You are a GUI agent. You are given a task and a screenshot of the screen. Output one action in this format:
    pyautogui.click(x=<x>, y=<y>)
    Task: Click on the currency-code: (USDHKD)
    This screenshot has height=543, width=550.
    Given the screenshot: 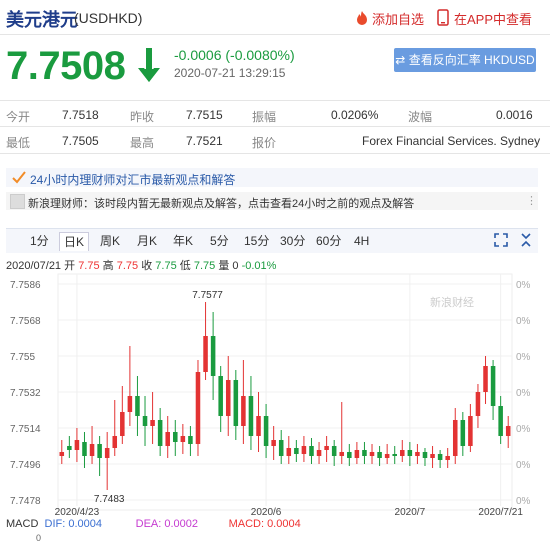 What is the action you would take?
    pyautogui.click(x=108, y=18)
    